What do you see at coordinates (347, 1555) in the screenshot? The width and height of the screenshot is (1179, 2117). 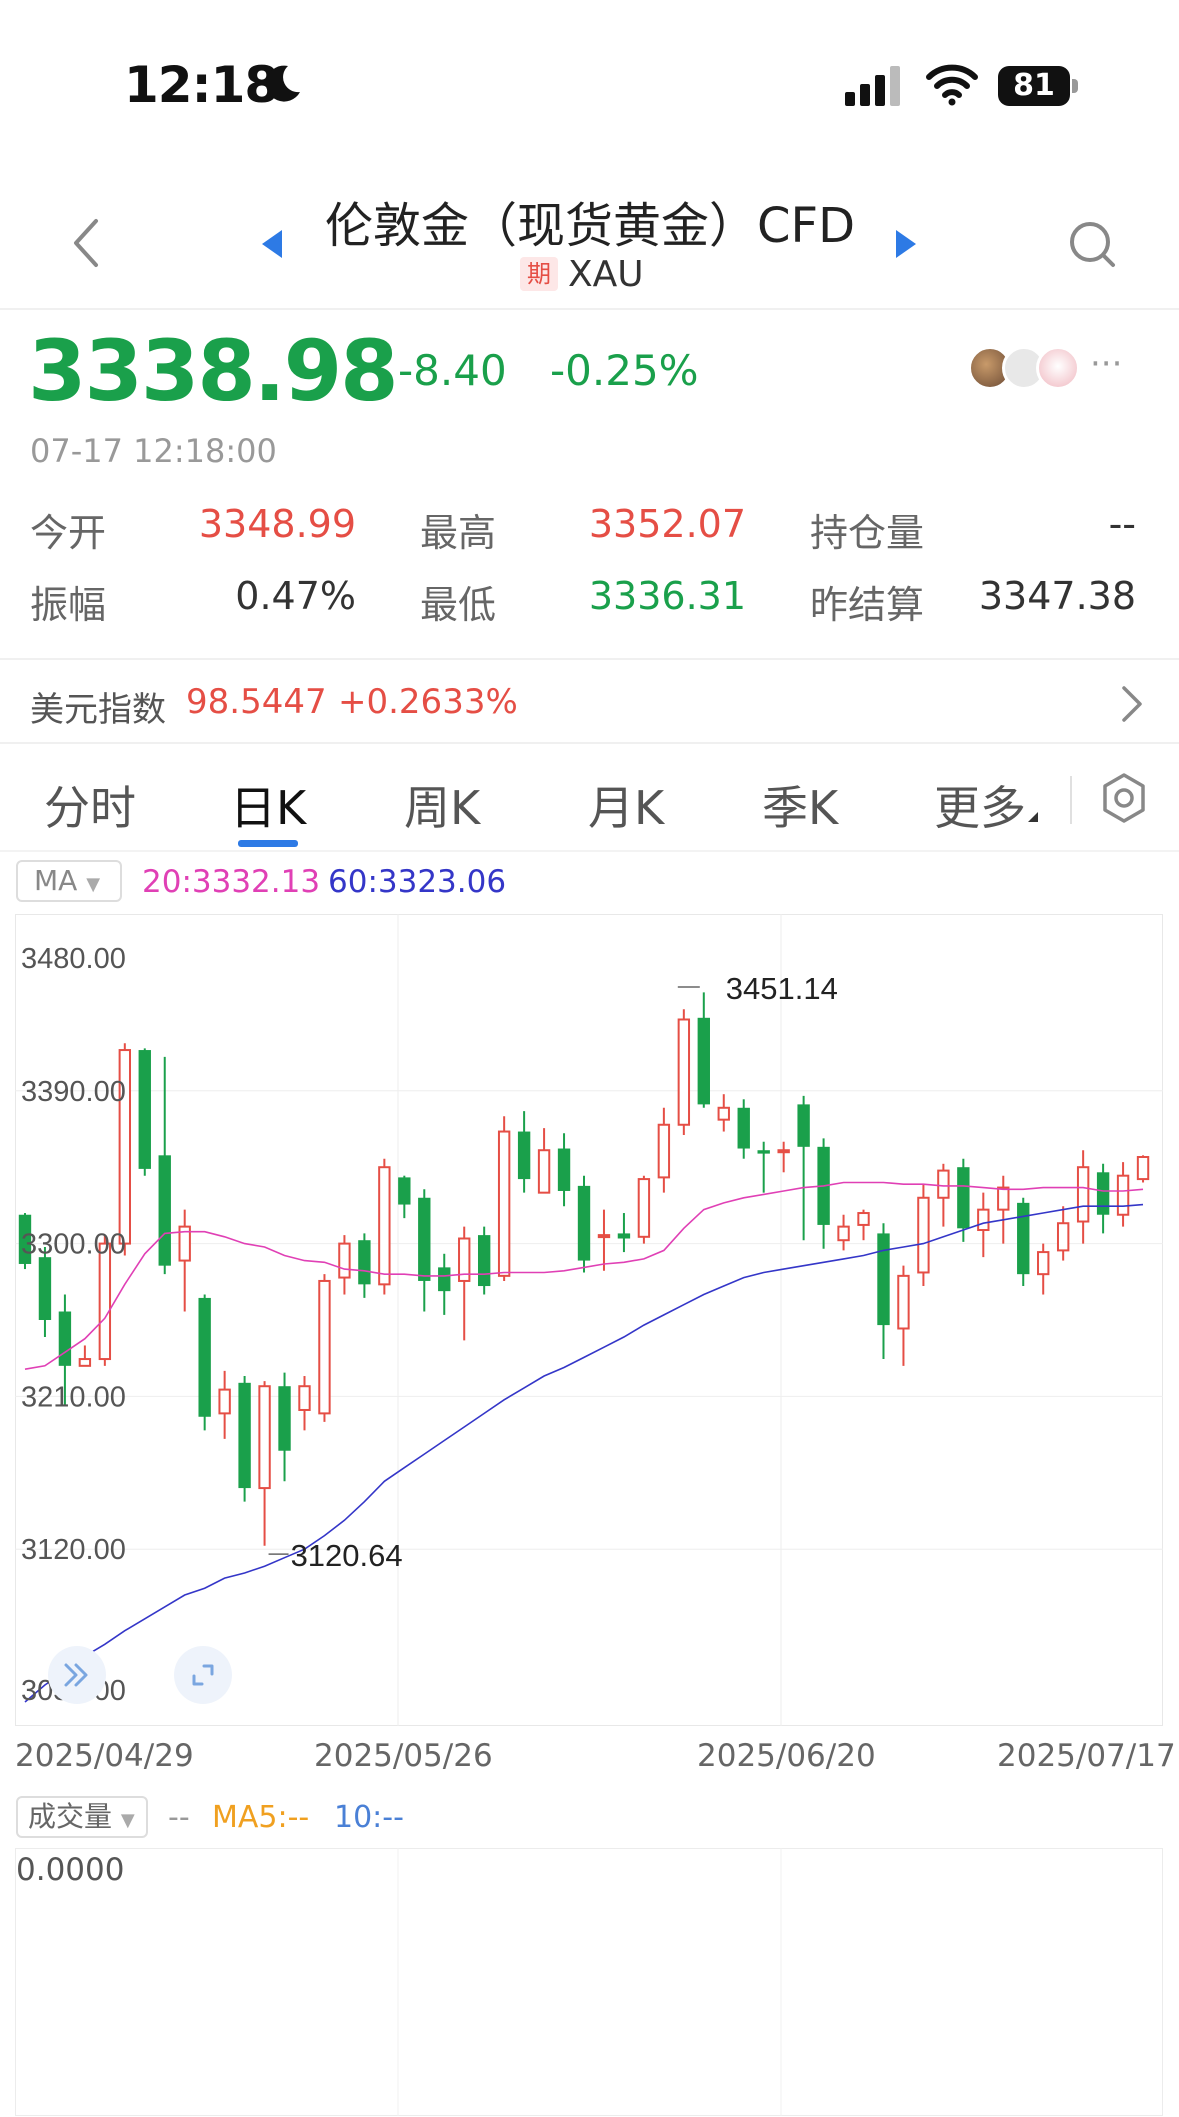 I see `low-price-label: 3120.64` at bounding box center [347, 1555].